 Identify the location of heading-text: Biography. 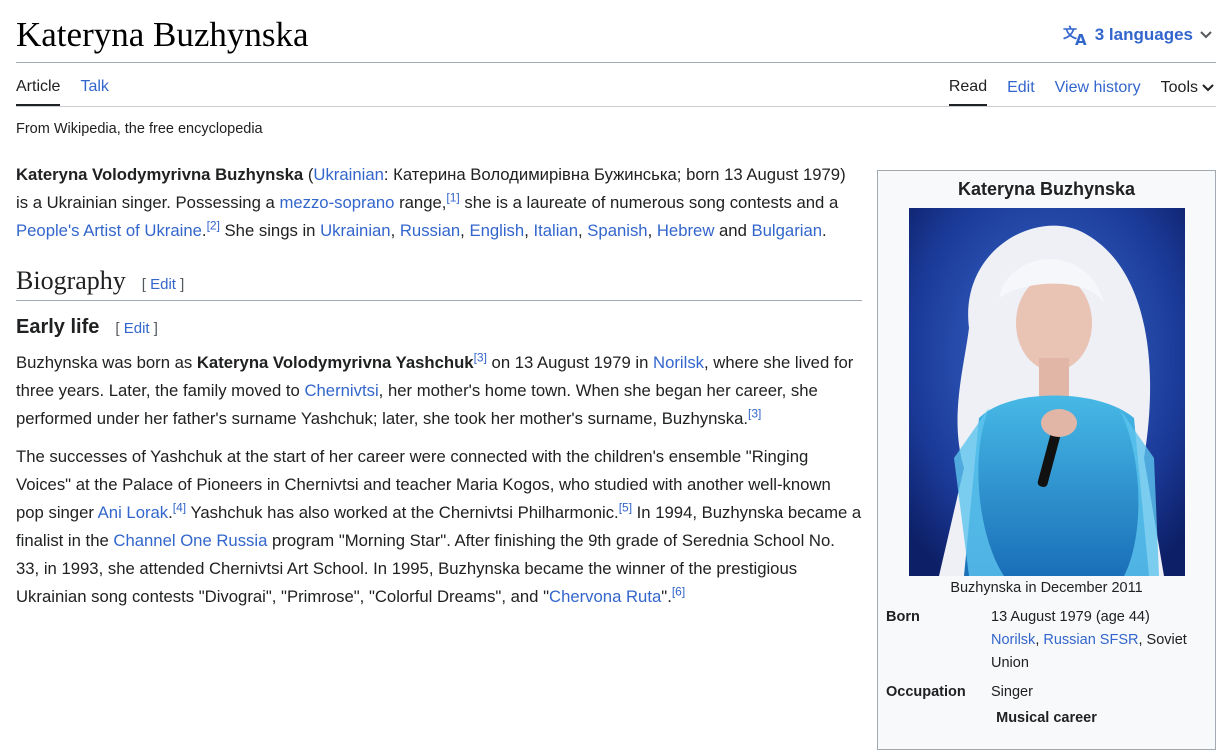
(71, 280).